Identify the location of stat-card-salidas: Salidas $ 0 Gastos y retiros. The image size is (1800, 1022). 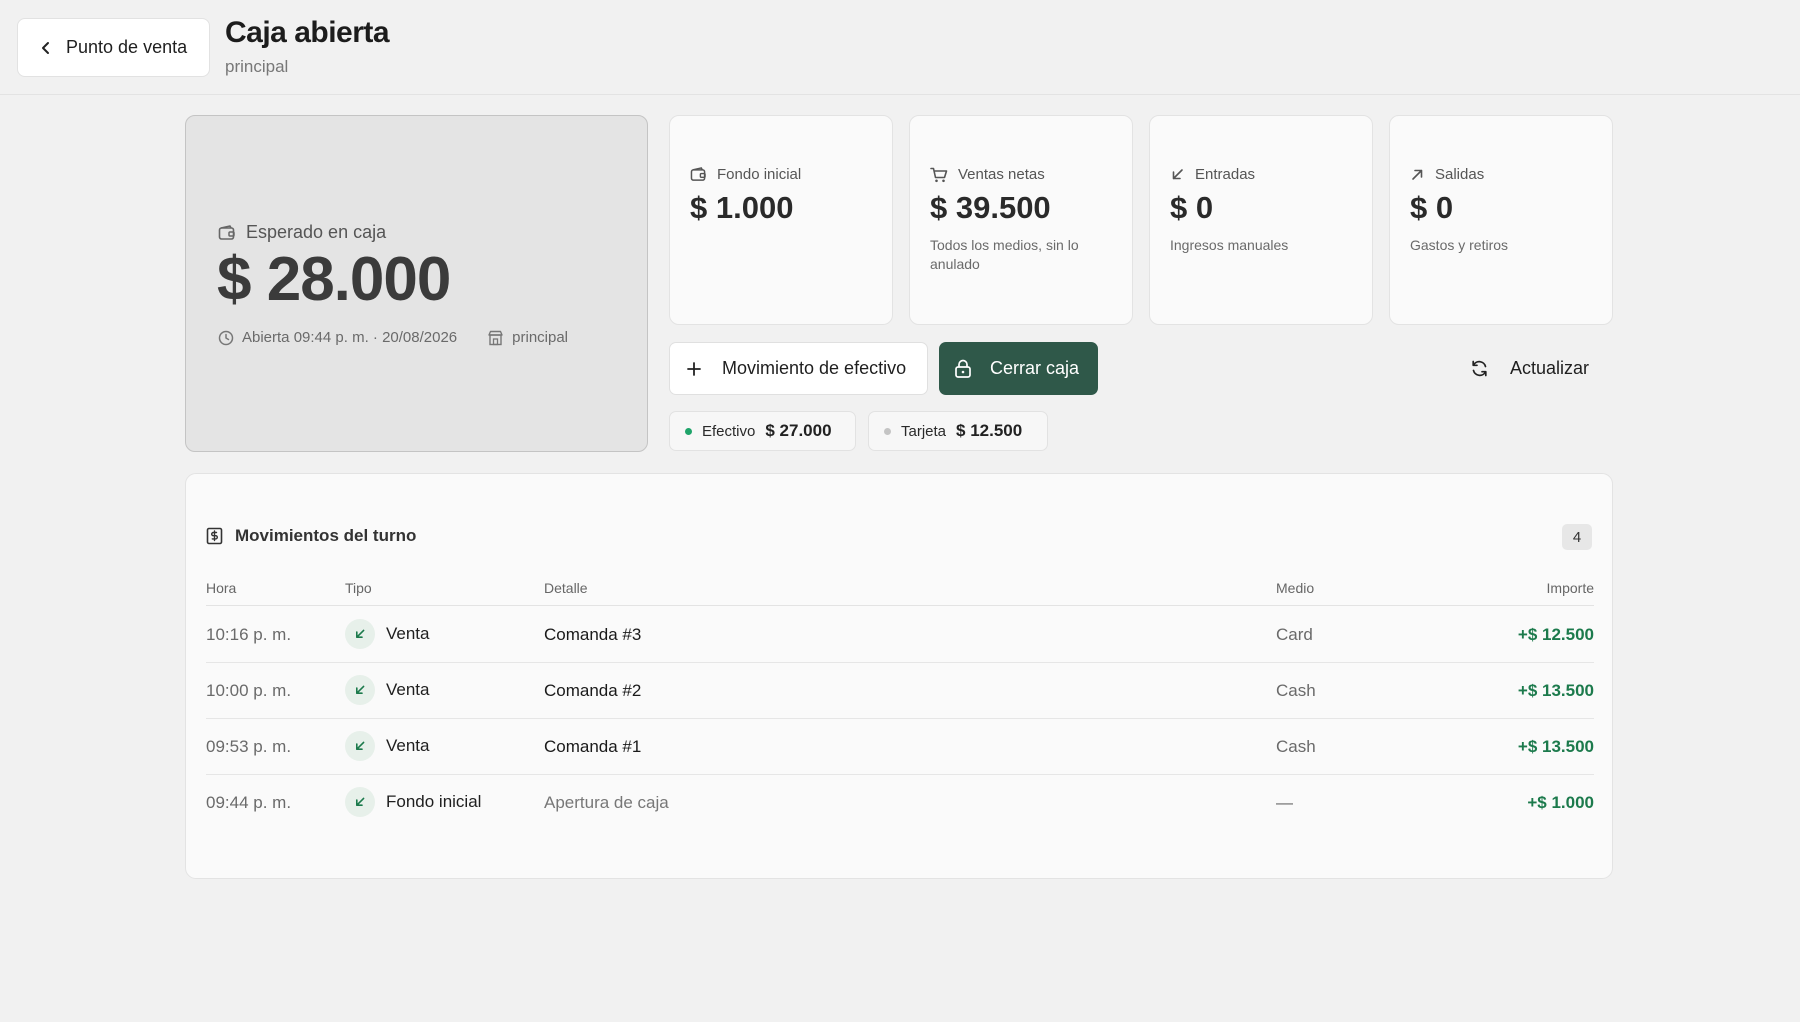
(1501, 220).